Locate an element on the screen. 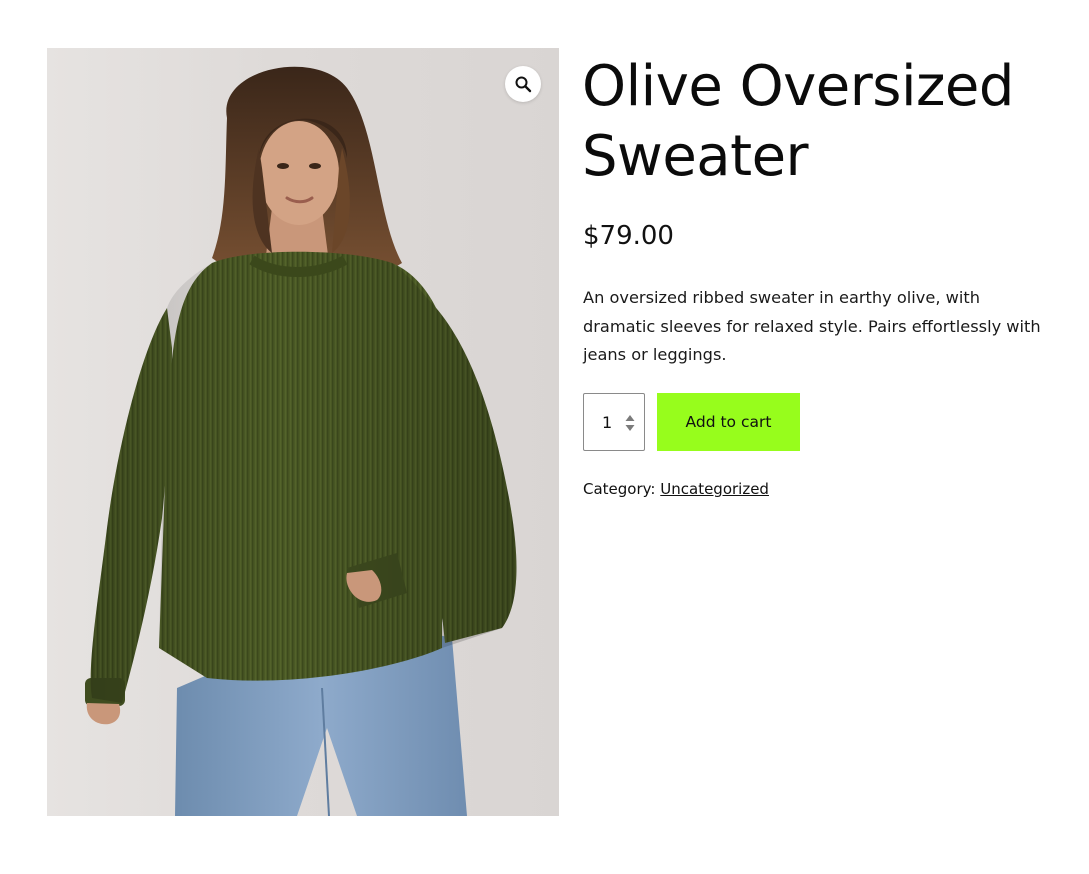 This screenshot has height=874, width=1089. add-to-cart-form: 1 Add to cart is located at coordinates (691, 422).